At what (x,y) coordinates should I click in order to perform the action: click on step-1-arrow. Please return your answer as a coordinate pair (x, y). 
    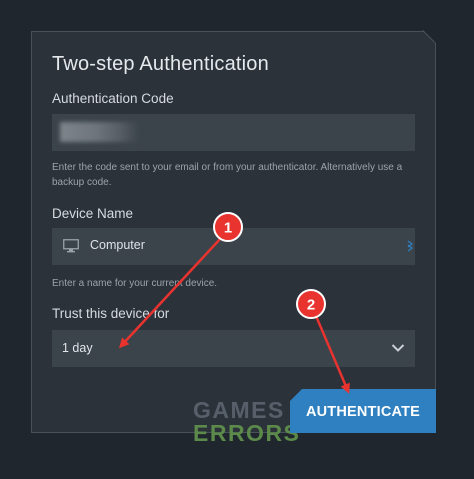
    Looking at the image, I should click on (170, 293).